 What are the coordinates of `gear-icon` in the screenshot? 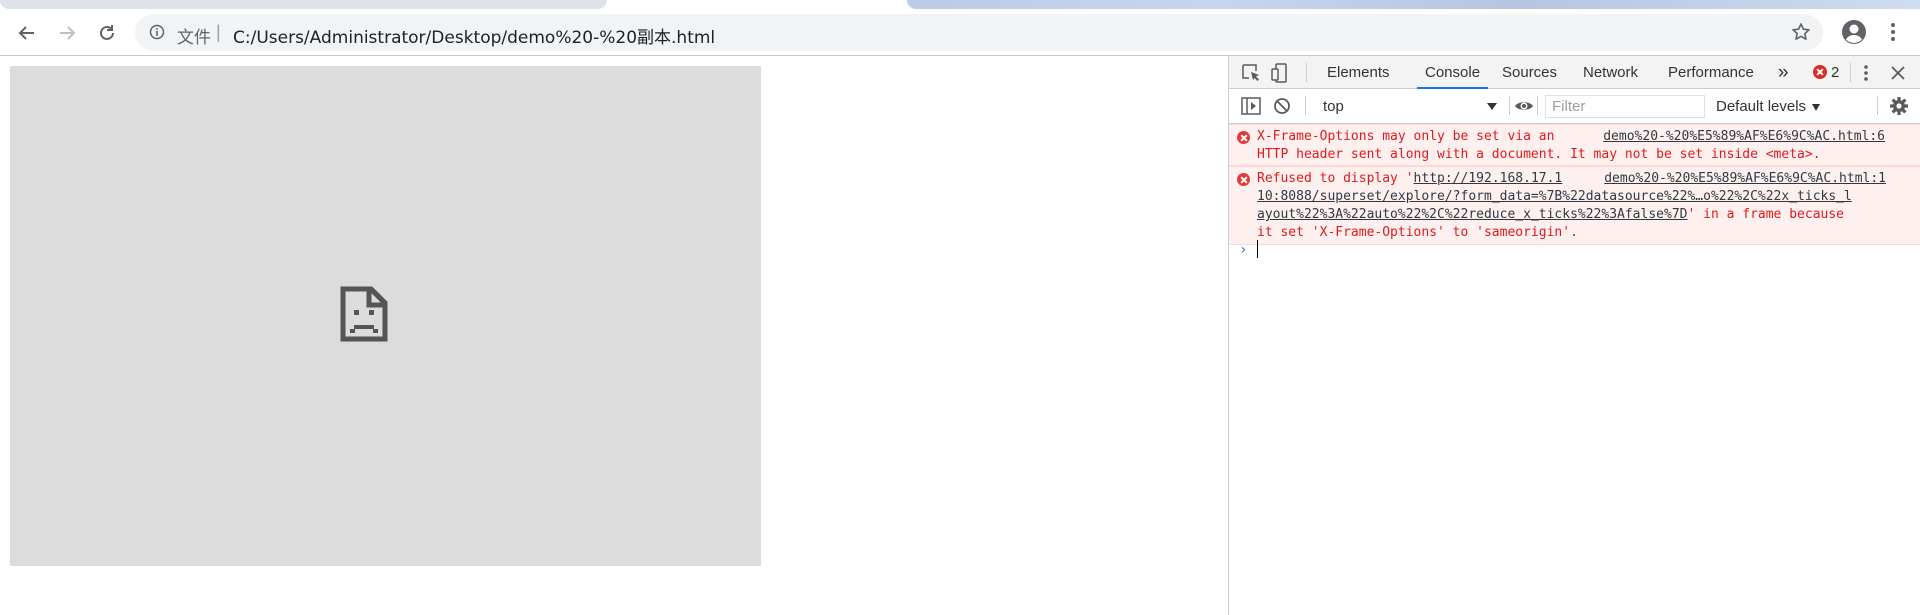 It's located at (1899, 106).